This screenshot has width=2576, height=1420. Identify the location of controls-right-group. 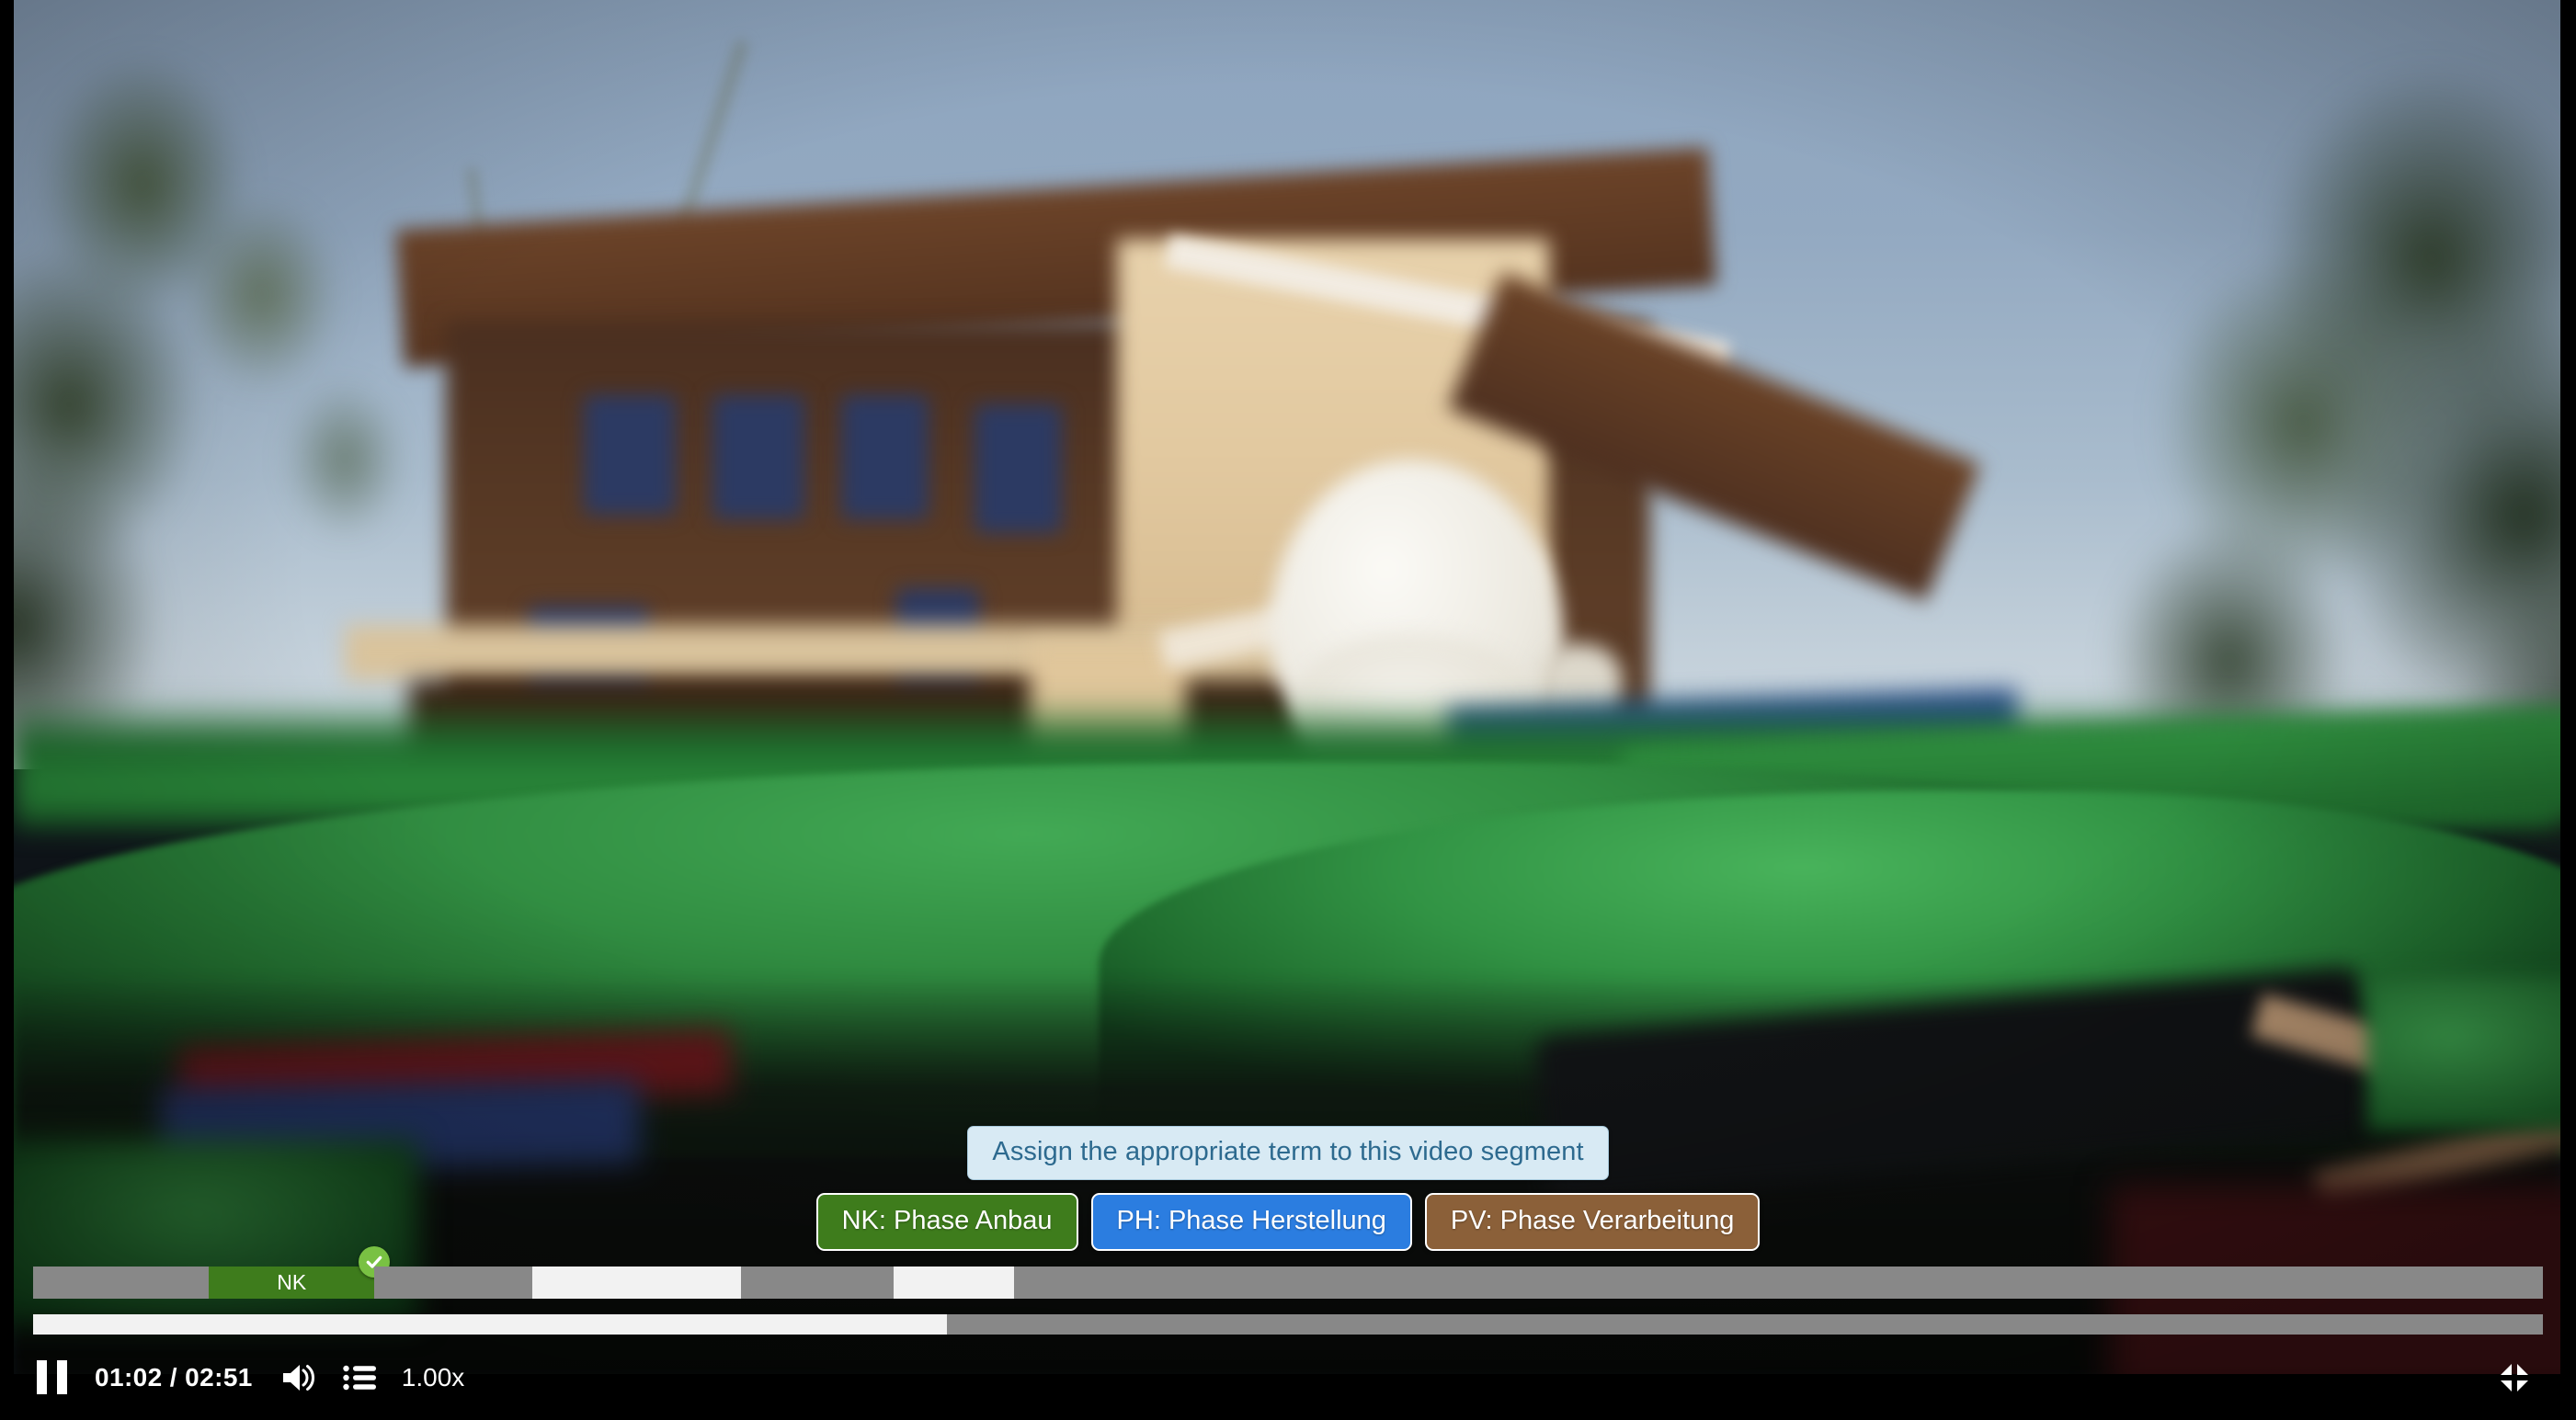
(2514, 1377).